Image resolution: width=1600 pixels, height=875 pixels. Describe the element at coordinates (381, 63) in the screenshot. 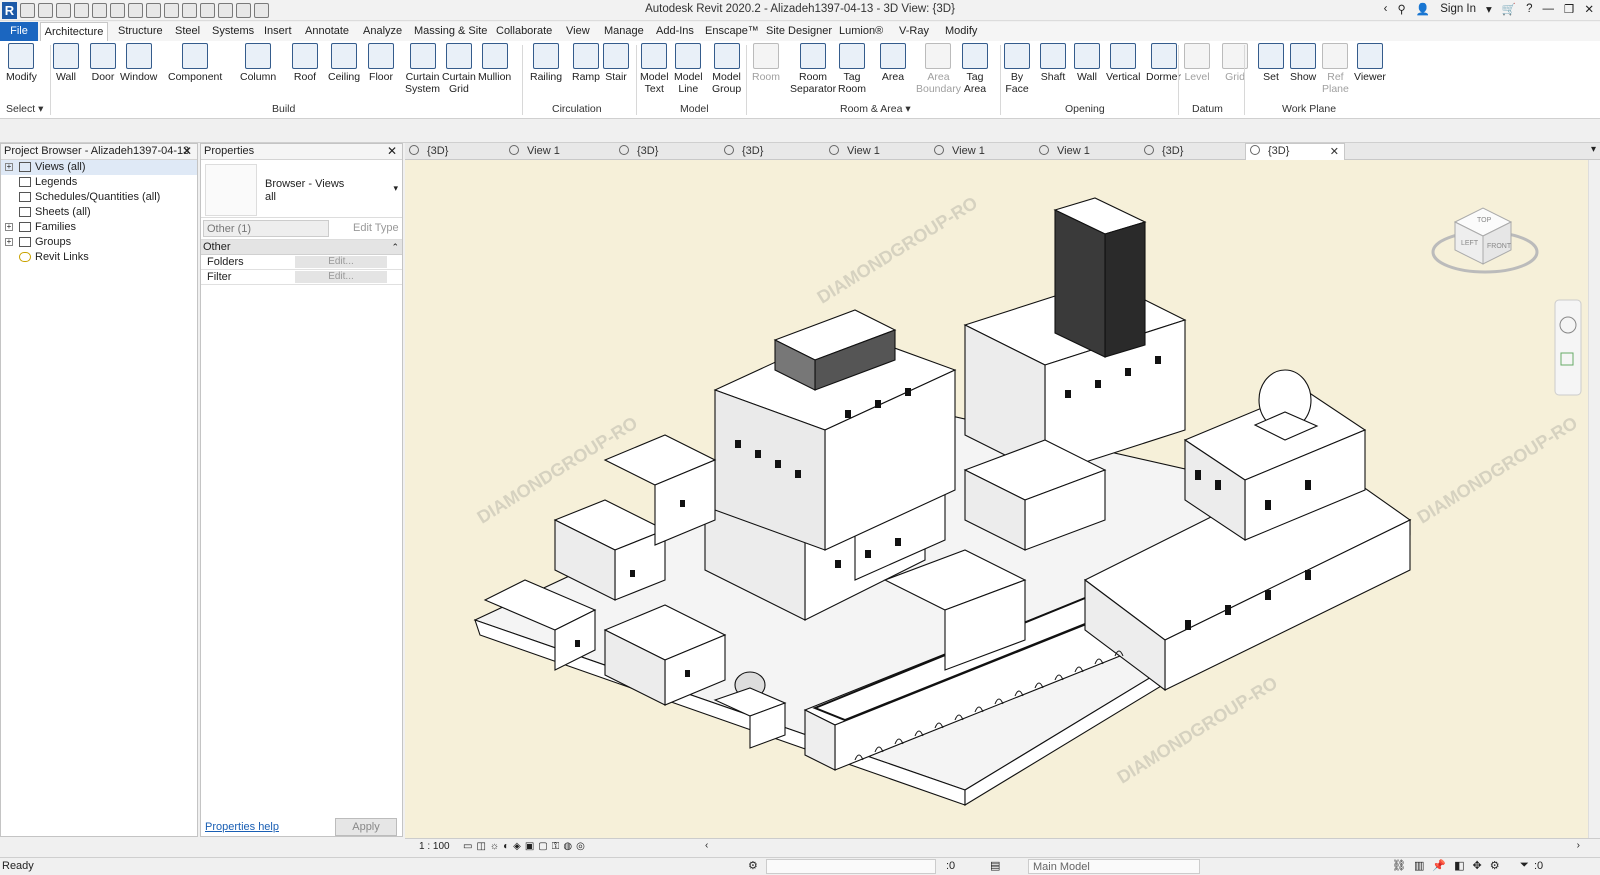

I see `tool-floor-button: Floor` at that location.